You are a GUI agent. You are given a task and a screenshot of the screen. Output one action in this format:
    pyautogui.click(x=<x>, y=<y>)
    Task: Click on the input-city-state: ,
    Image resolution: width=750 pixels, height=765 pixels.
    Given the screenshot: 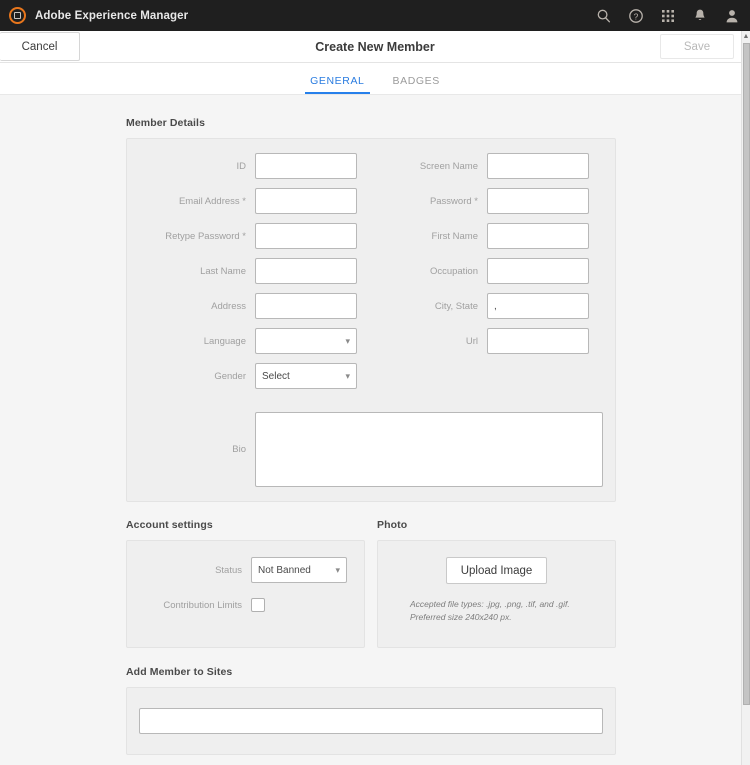 What is the action you would take?
    pyautogui.click(x=538, y=306)
    